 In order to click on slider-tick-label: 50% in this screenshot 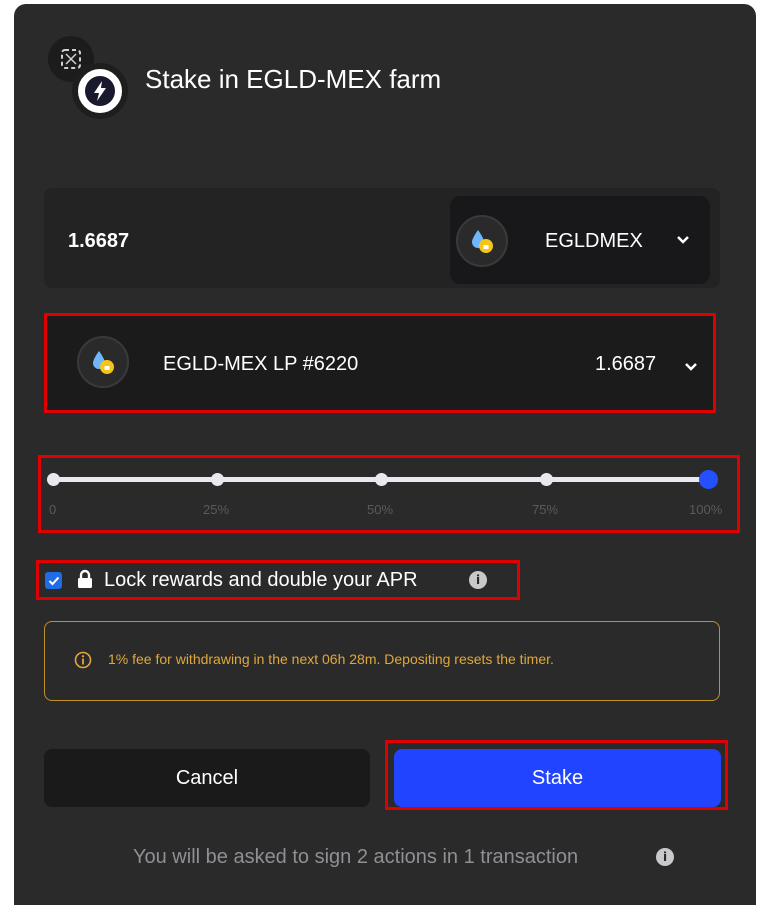, I will do `click(380, 509)`.